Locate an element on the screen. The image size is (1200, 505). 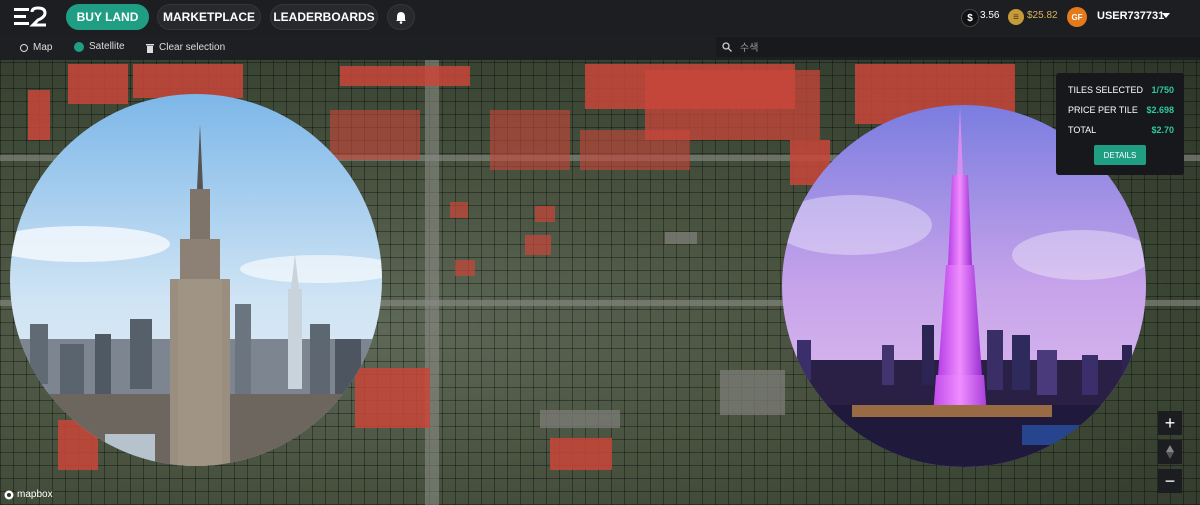
clear-selection-button: Clear selection is located at coordinates (185, 47).